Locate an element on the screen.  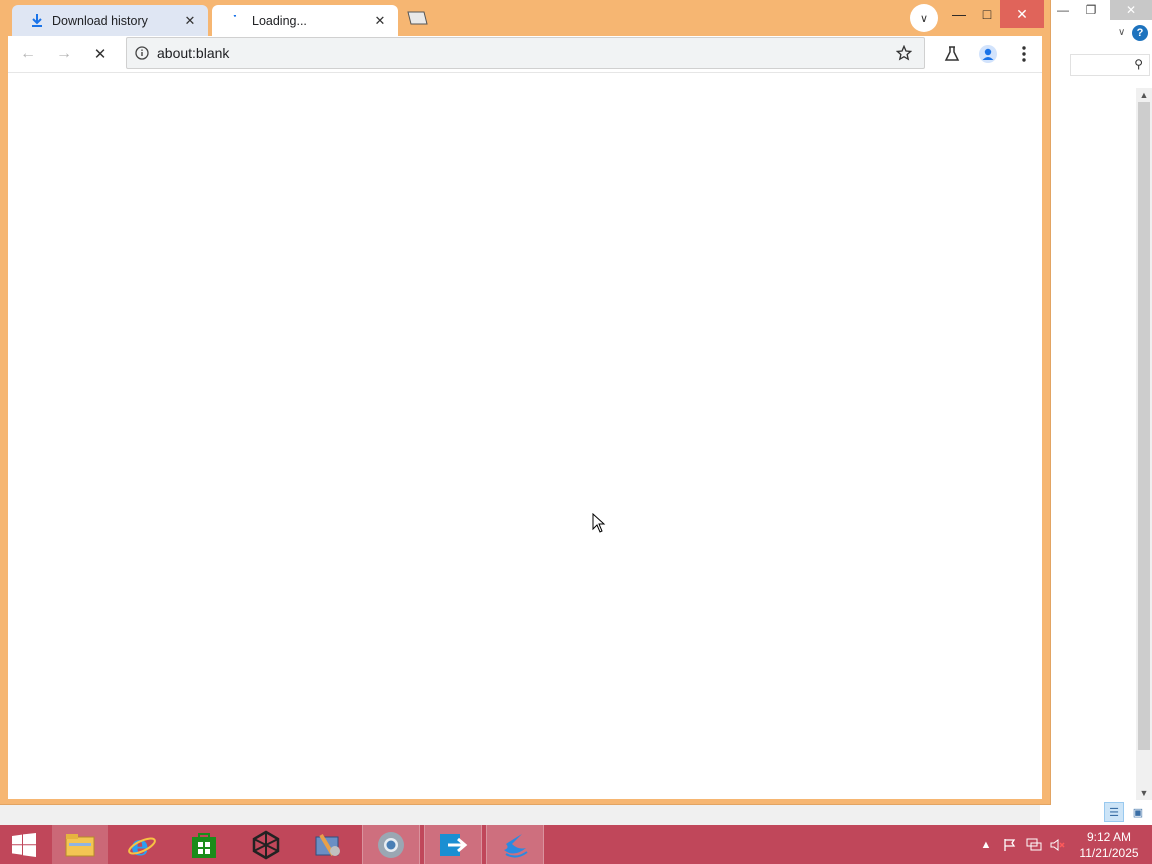
start-button is located at coordinates (24, 844).